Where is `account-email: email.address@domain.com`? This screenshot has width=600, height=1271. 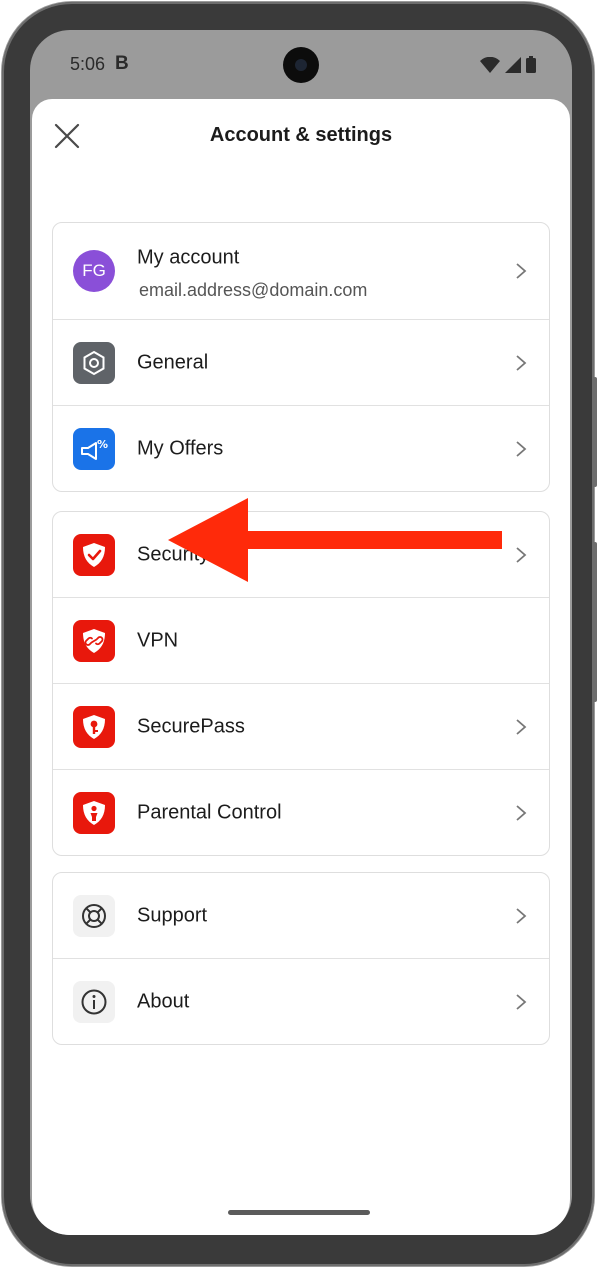
account-email: email.address@domain.com is located at coordinates (253, 290).